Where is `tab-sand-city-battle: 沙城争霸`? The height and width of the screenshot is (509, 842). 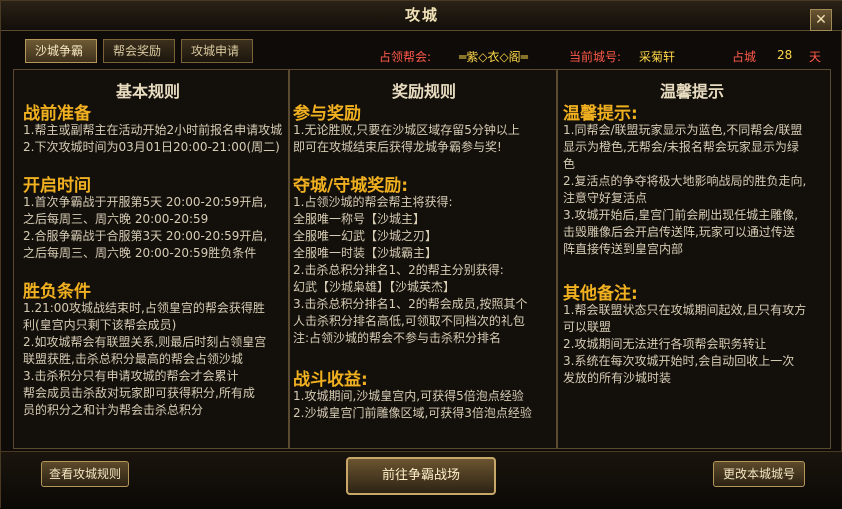 tab-sand-city-battle: 沙城争霸 is located at coordinates (61, 51).